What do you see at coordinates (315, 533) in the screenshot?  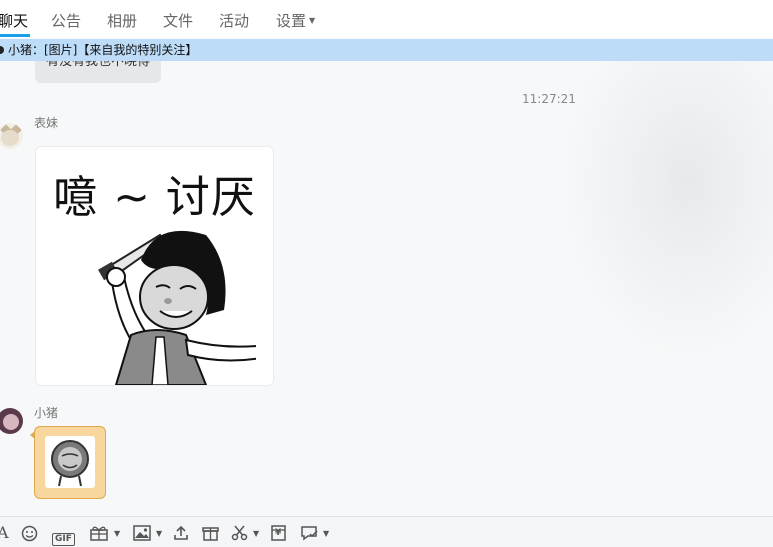 I see `chat-history-icon: ▼` at bounding box center [315, 533].